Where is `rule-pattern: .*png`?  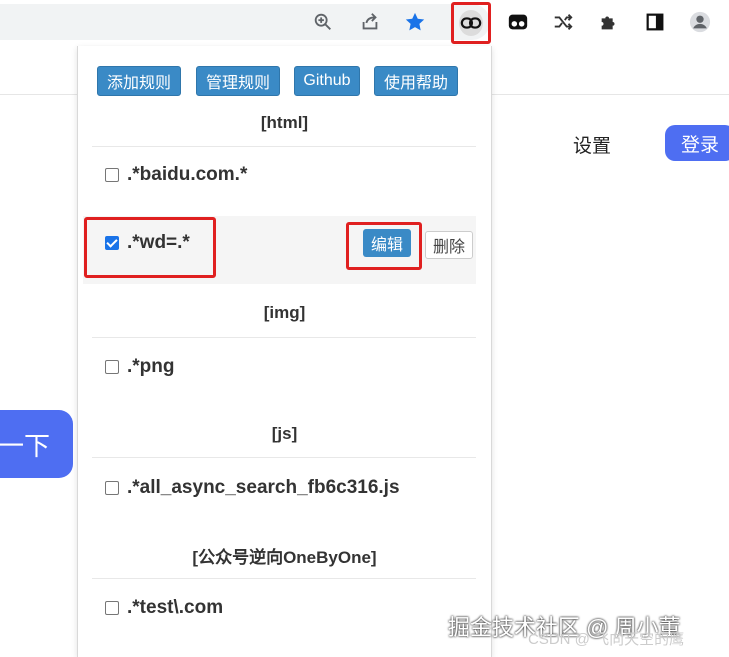 rule-pattern: .*png is located at coordinates (151, 366).